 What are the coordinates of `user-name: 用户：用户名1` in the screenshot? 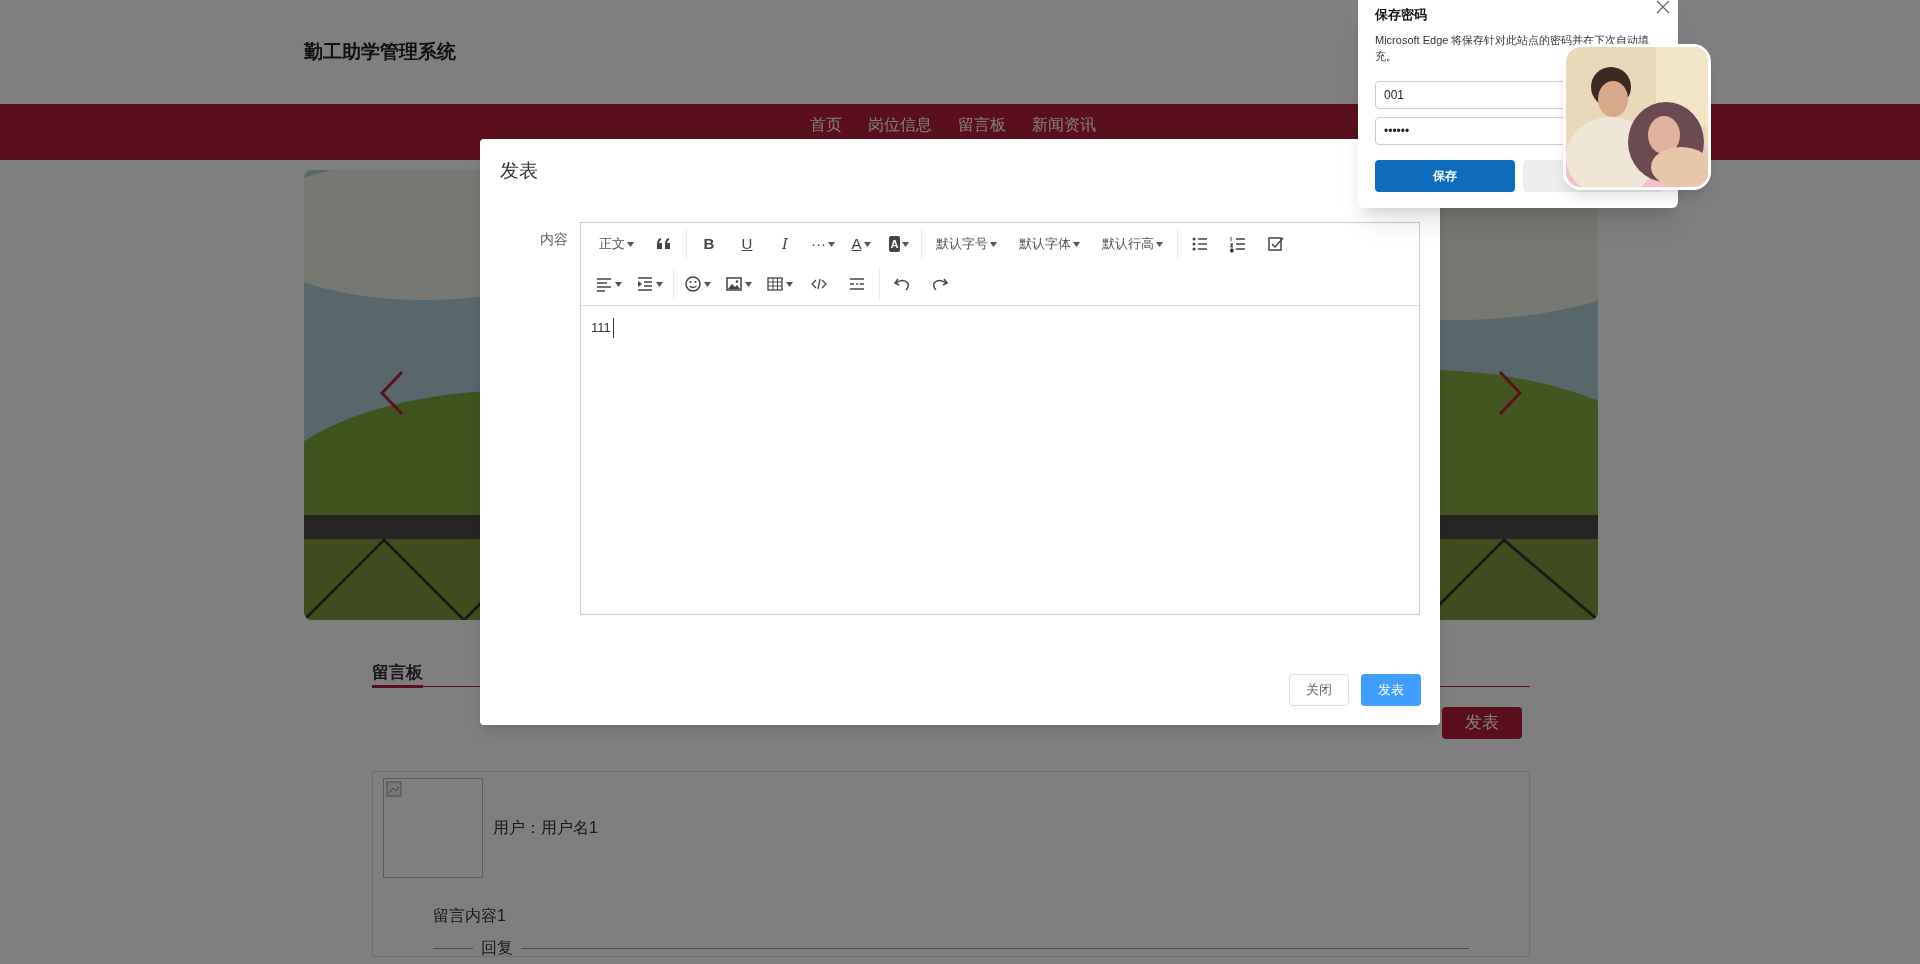 It's located at (545, 828).